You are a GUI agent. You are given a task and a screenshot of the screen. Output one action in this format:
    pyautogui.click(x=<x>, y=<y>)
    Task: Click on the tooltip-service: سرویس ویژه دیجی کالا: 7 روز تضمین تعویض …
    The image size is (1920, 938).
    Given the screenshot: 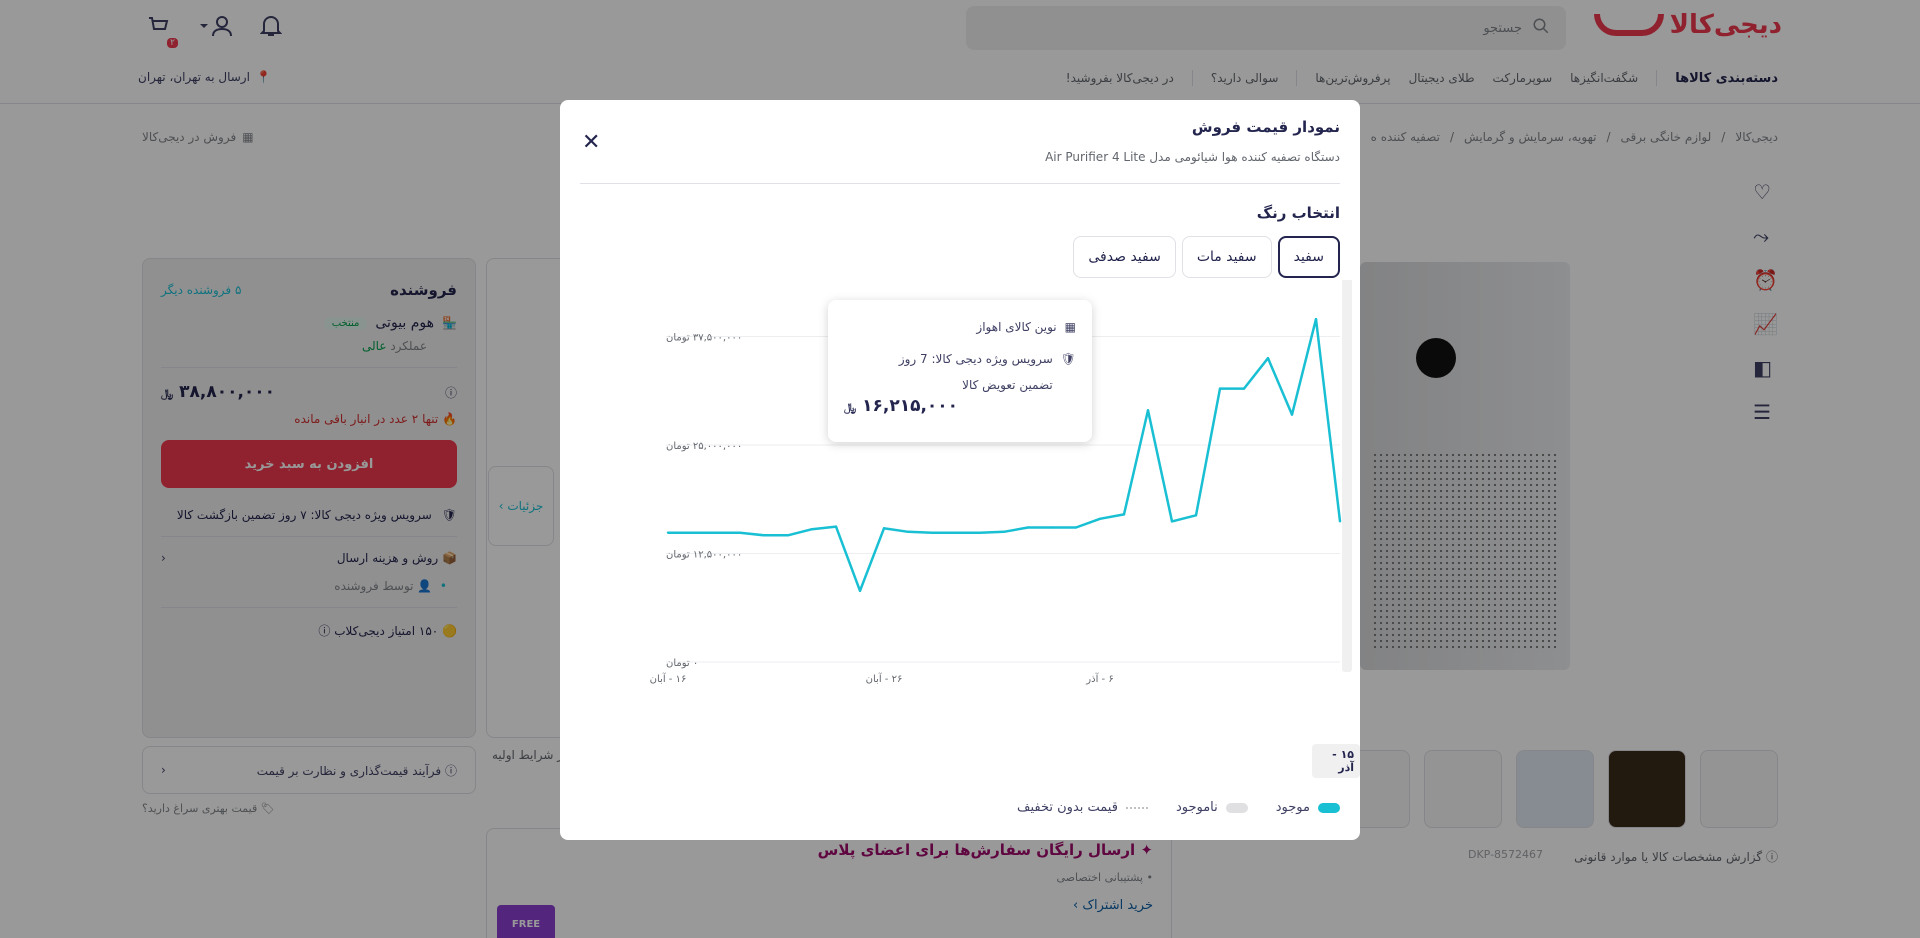 What is the action you would take?
    pyautogui.click(x=975, y=372)
    